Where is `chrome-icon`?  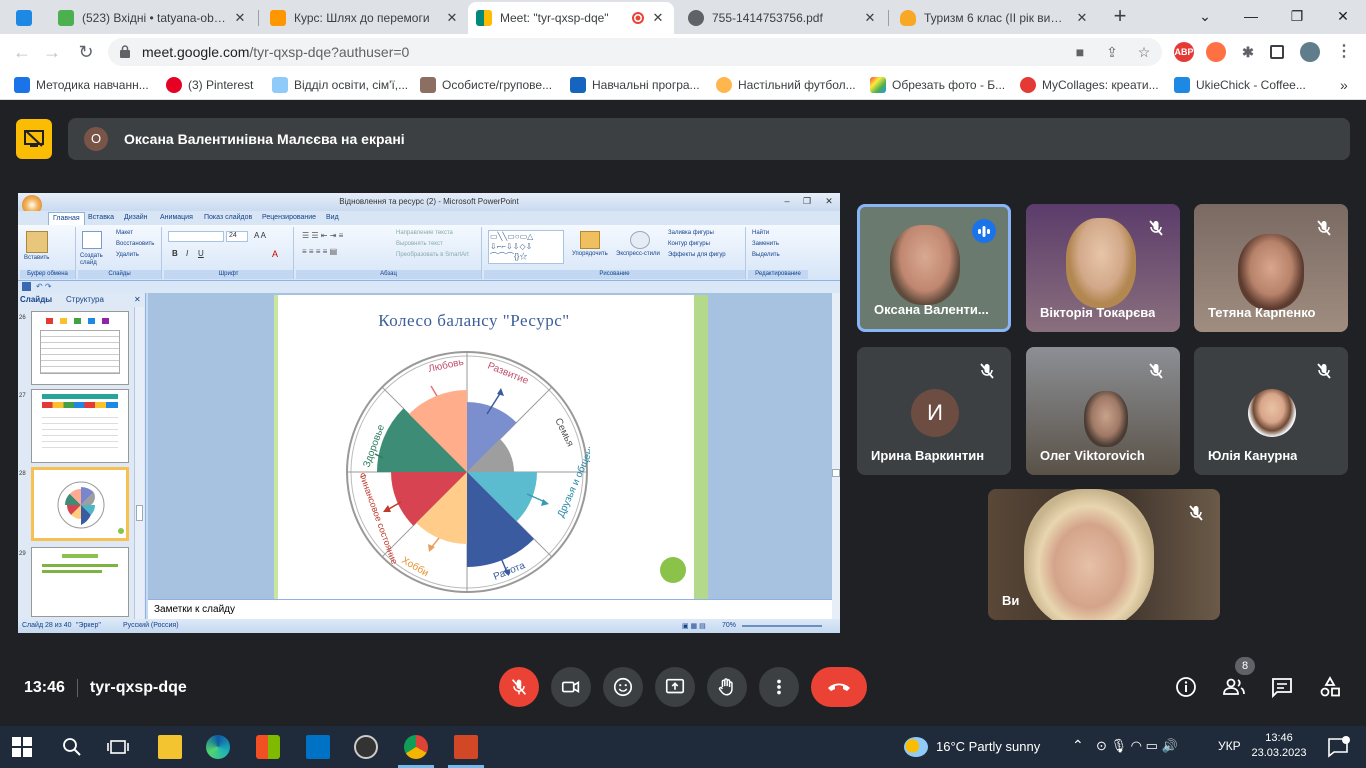 chrome-icon is located at coordinates (416, 747).